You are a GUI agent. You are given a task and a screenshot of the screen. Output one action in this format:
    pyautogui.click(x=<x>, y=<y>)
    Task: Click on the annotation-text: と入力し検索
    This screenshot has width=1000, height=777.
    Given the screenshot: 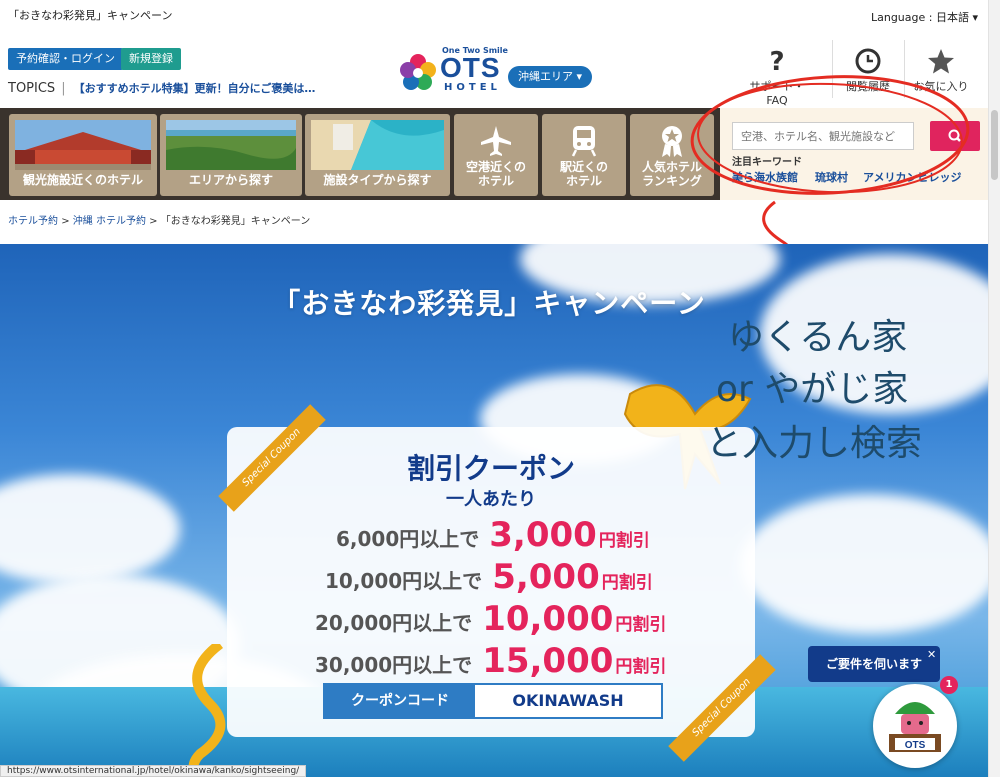 What is the action you would take?
    pyautogui.click(x=814, y=443)
    